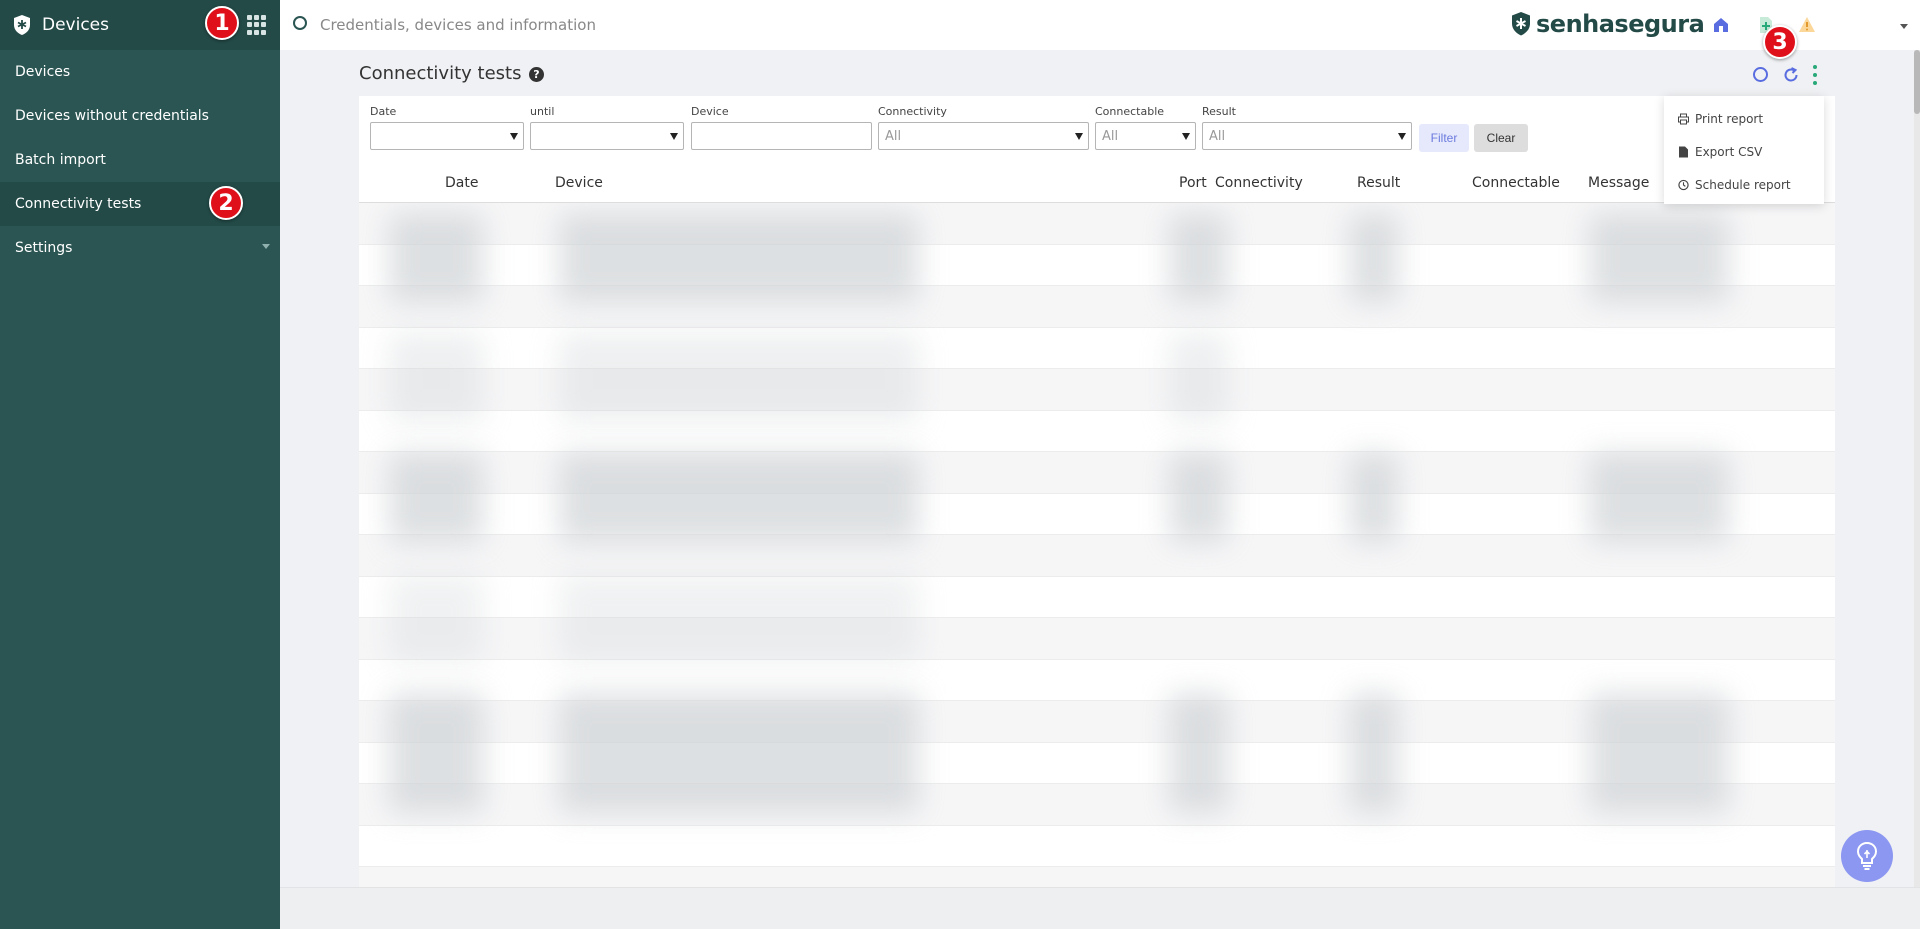 The image size is (1920, 929). I want to click on annotation-badge-1: 1, so click(222, 23).